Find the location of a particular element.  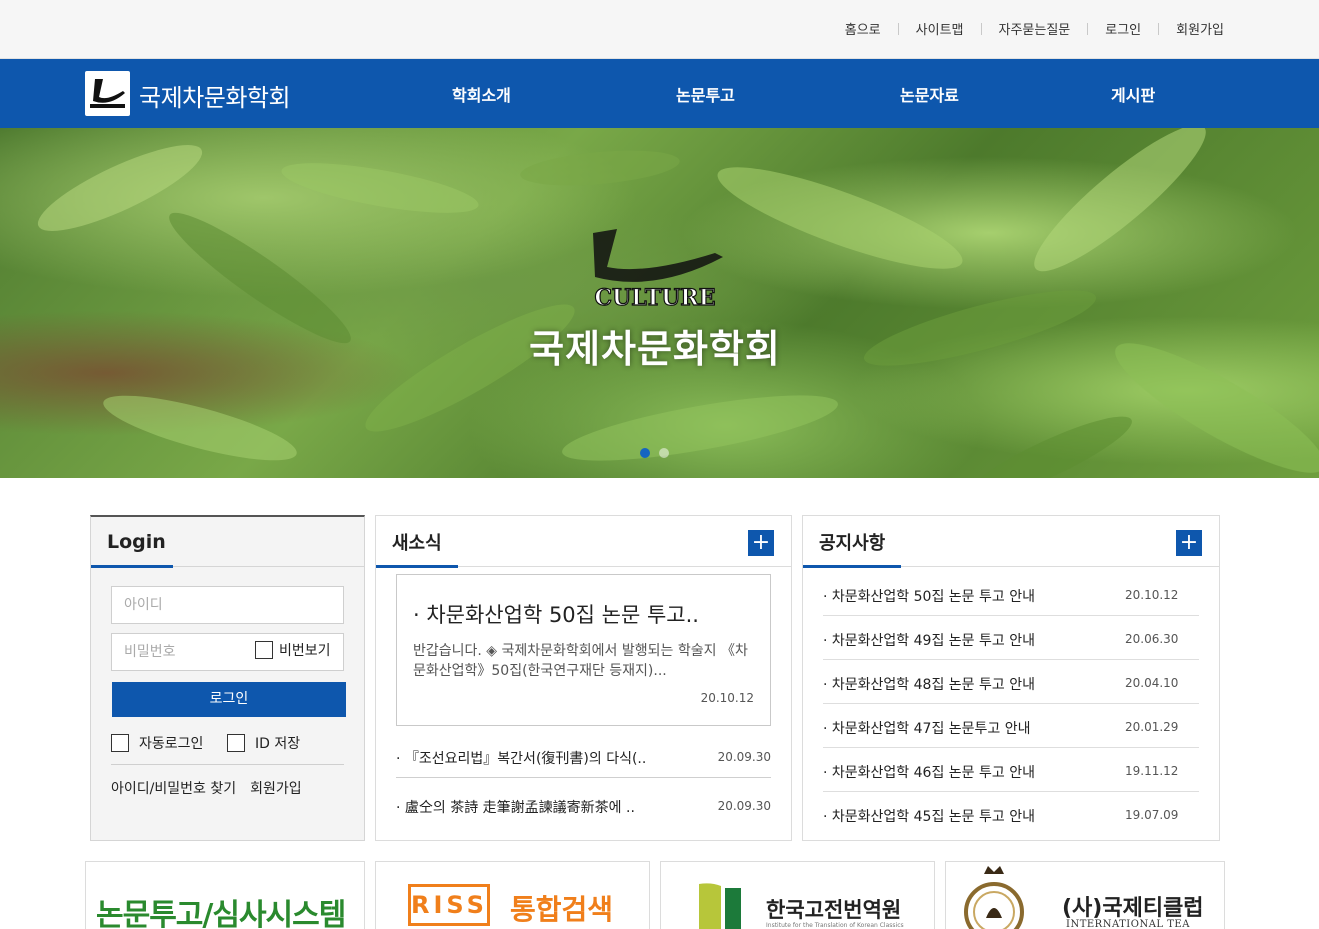

notice-item: · 차문화산업학 48집 논문 투고 안내 20.04.10 is located at coordinates (1011, 682).